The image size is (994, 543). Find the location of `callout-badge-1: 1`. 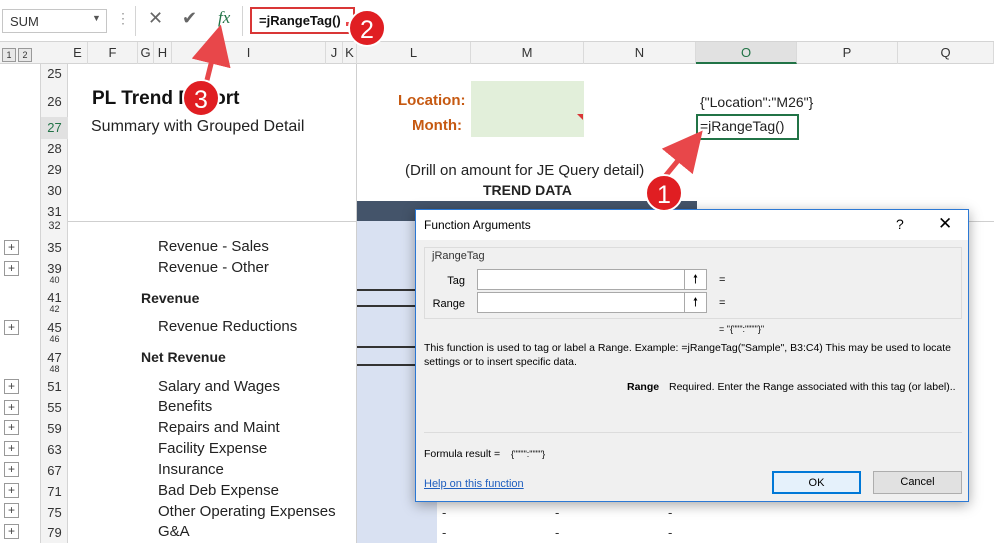

callout-badge-1: 1 is located at coordinates (664, 193).